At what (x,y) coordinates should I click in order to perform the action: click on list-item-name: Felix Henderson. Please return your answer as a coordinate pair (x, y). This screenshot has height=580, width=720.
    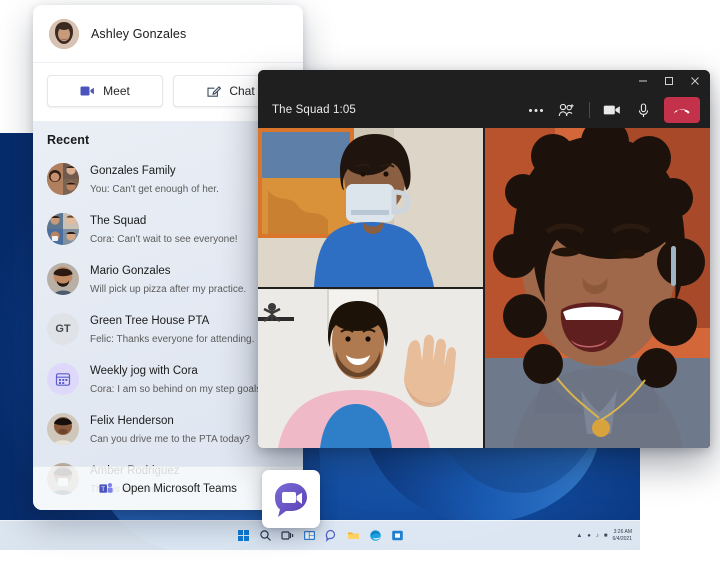
    Looking at the image, I should click on (132, 421).